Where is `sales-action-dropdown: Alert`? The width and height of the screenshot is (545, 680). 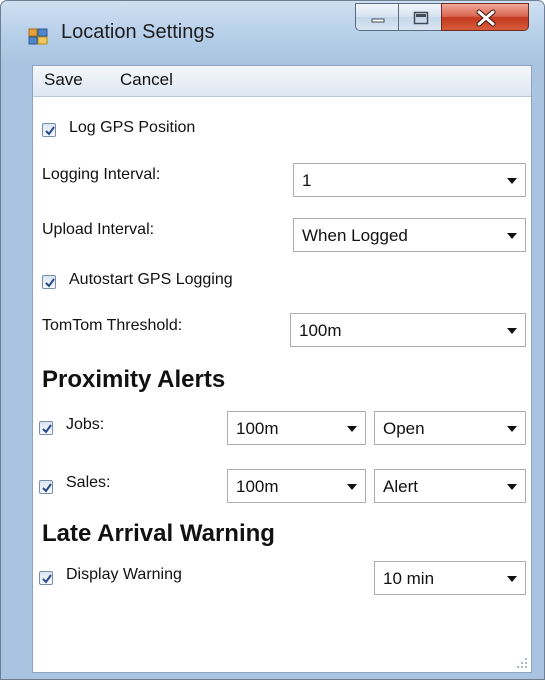 sales-action-dropdown: Alert is located at coordinates (450, 486).